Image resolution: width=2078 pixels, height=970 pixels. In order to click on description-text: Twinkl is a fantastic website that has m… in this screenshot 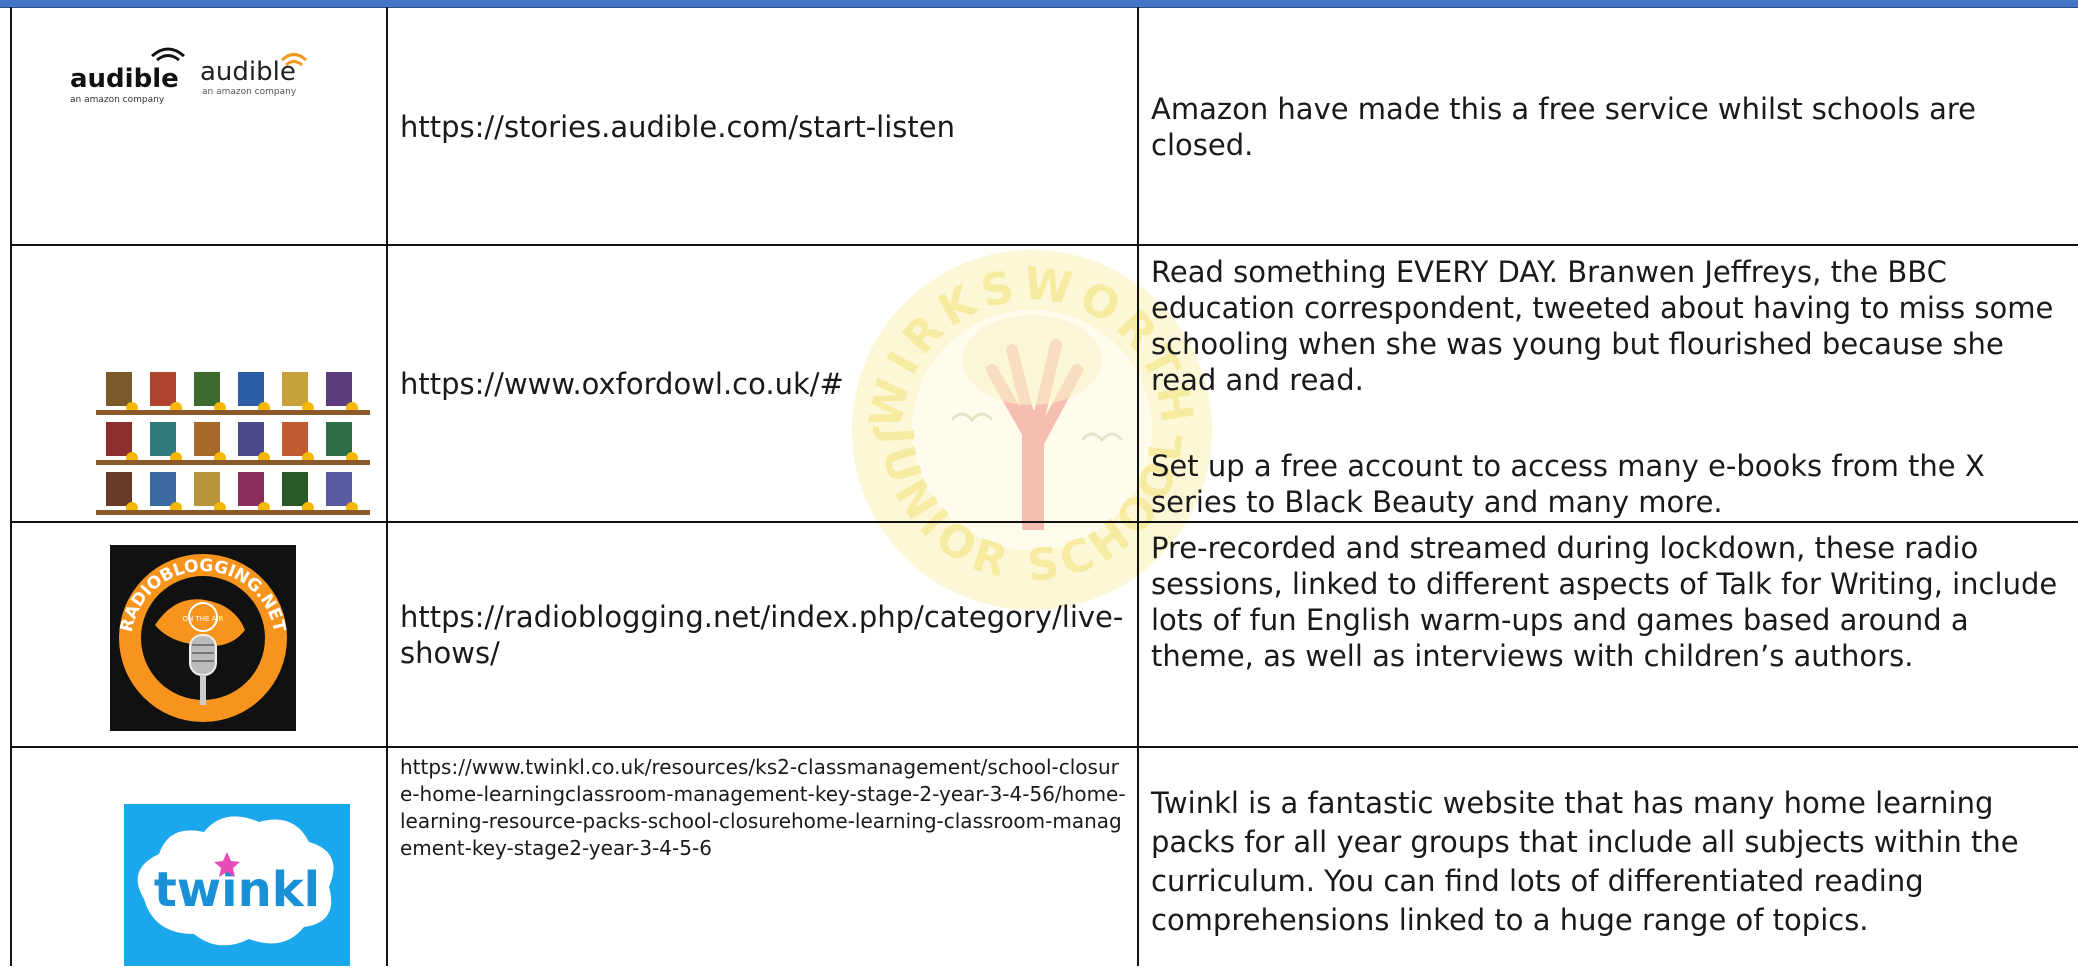, I will do `click(1585, 861)`.